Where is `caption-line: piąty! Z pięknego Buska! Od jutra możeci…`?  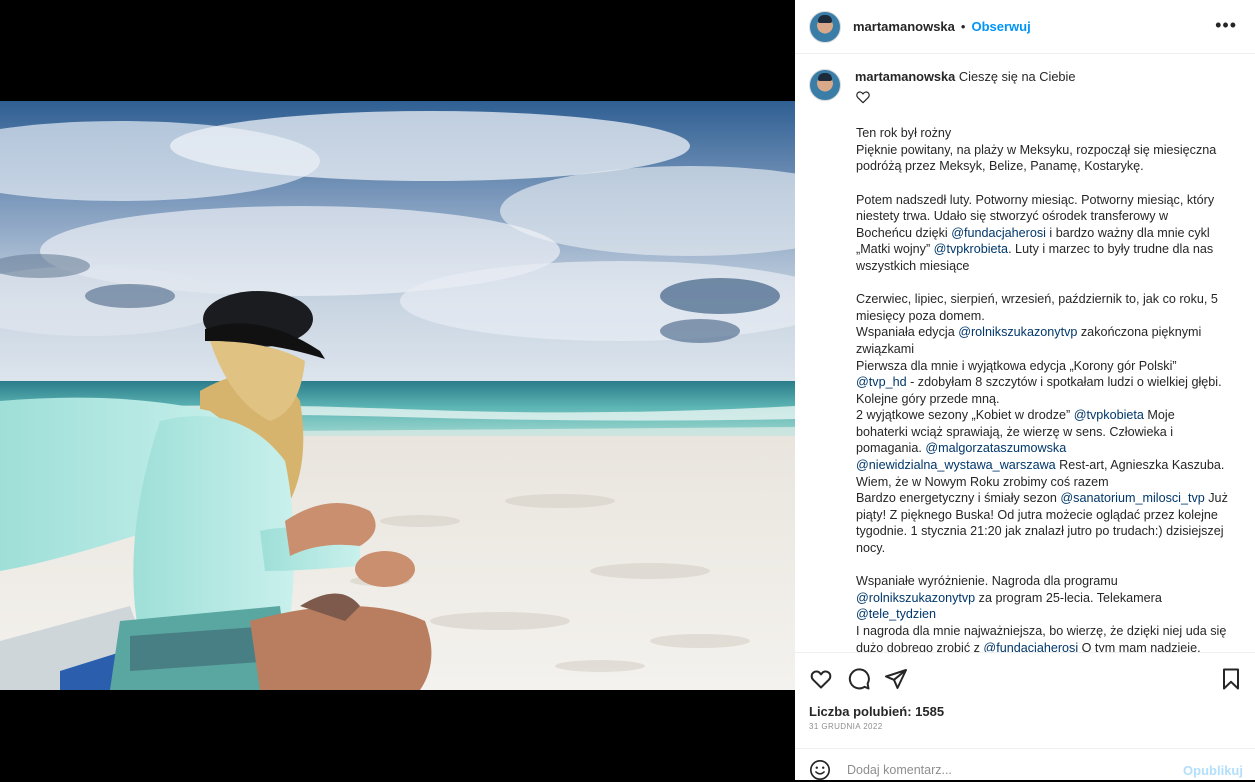
caption-line: piąty! Z pięknego Buska! Od jutra możeci… is located at coordinates (1043, 515).